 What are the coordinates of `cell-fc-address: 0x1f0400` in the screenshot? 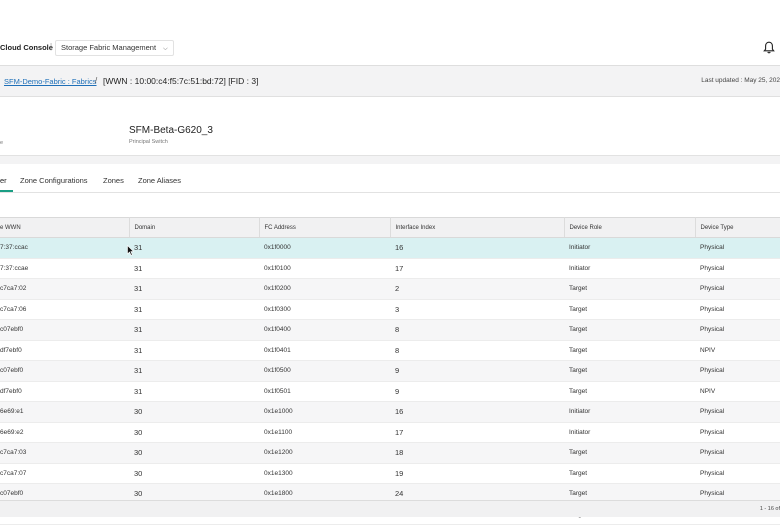 It's located at (324, 330).